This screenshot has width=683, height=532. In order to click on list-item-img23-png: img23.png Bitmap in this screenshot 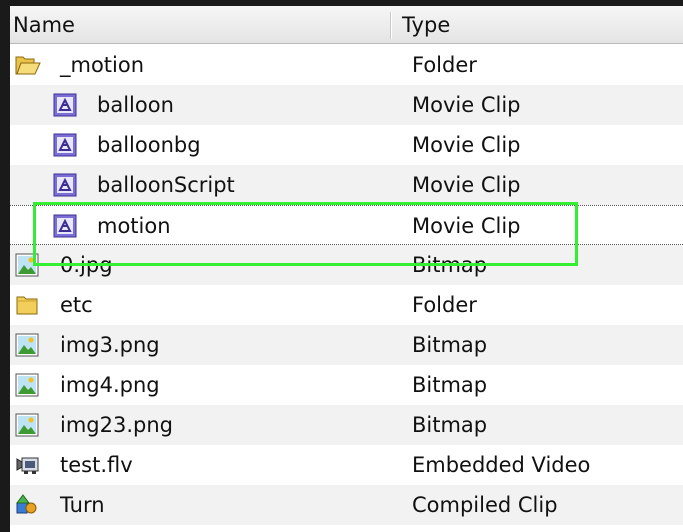, I will do `click(346, 425)`.